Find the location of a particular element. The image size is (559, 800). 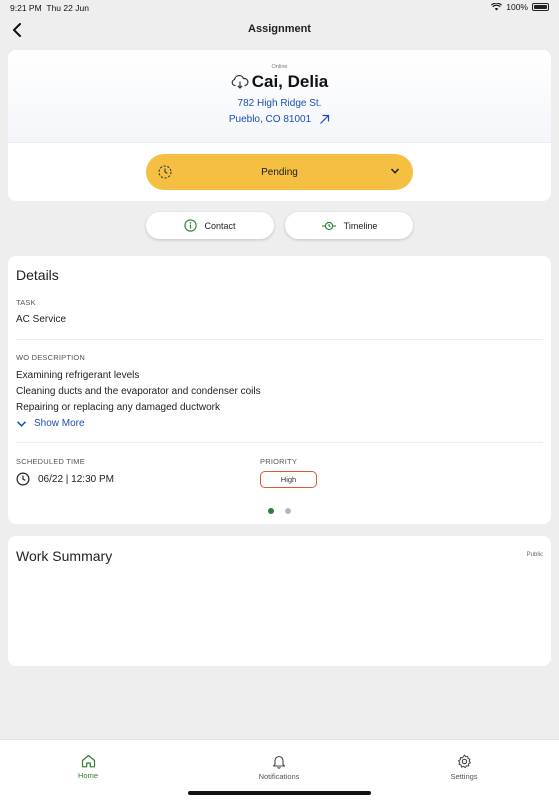

wifi-icon is located at coordinates (497, 7).